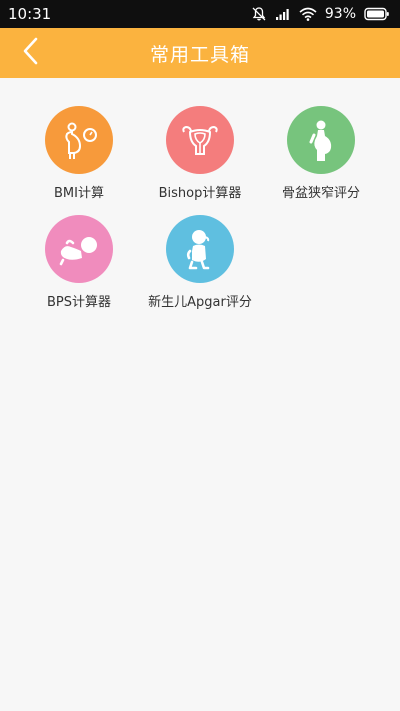 The image size is (400, 711). What do you see at coordinates (283, 14) in the screenshot?
I see `signal-icon` at bounding box center [283, 14].